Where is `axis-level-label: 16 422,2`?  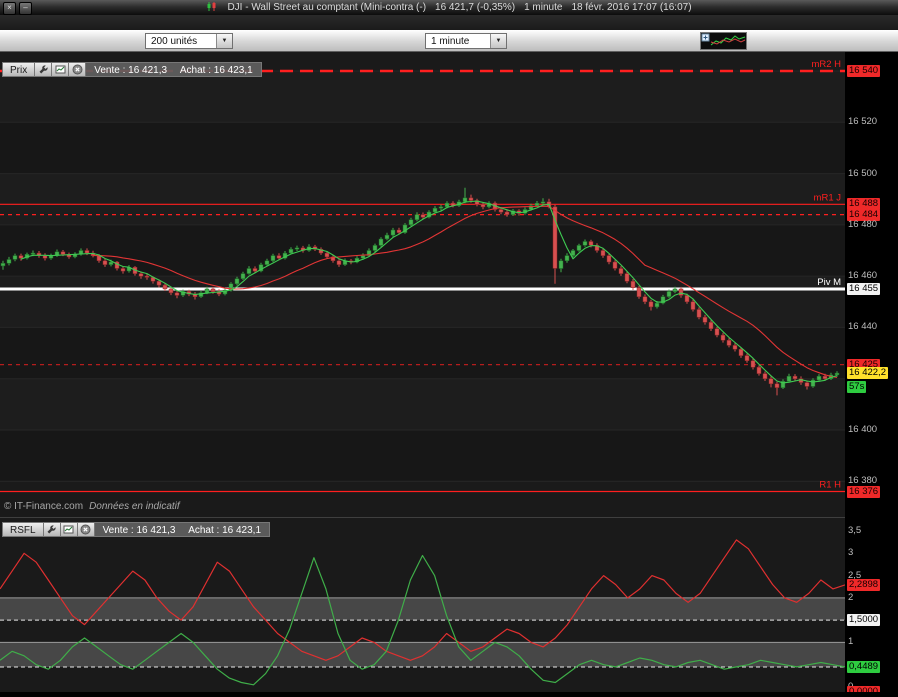
axis-level-label: 16 422,2 is located at coordinates (867, 373).